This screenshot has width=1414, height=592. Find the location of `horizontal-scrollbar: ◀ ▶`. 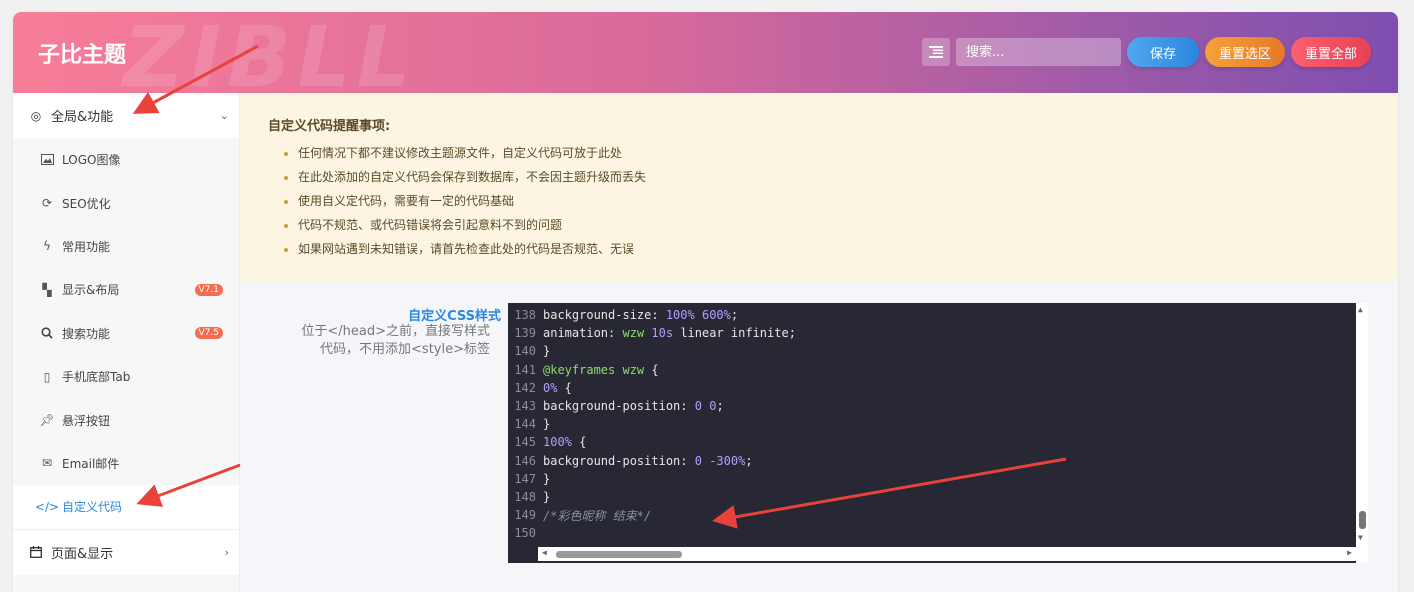

horizontal-scrollbar: ◀ ▶ is located at coordinates (947, 554).